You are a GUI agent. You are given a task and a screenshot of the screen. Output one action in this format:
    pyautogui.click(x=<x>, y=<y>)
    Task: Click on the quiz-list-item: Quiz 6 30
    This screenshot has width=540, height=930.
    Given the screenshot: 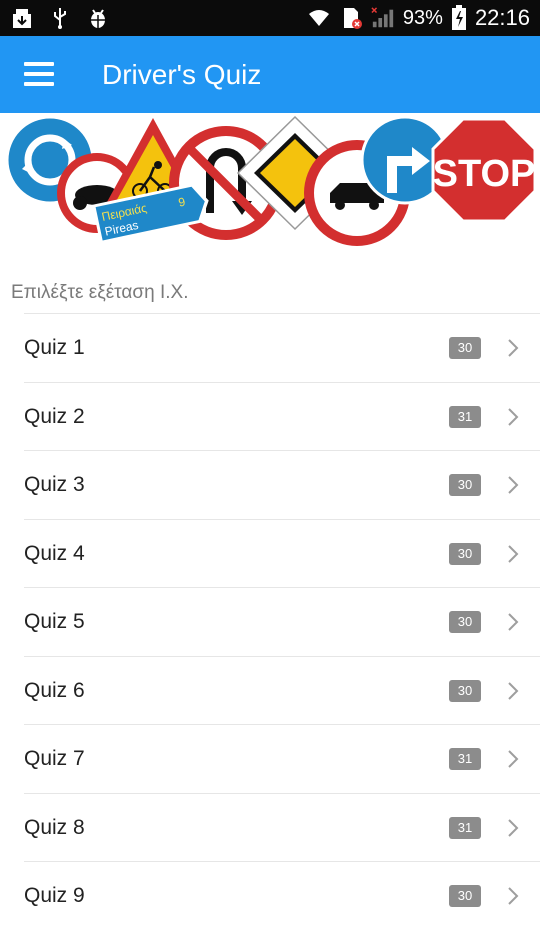 What is the action you would take?
    pyautogui.click(x=282, y=690)
    